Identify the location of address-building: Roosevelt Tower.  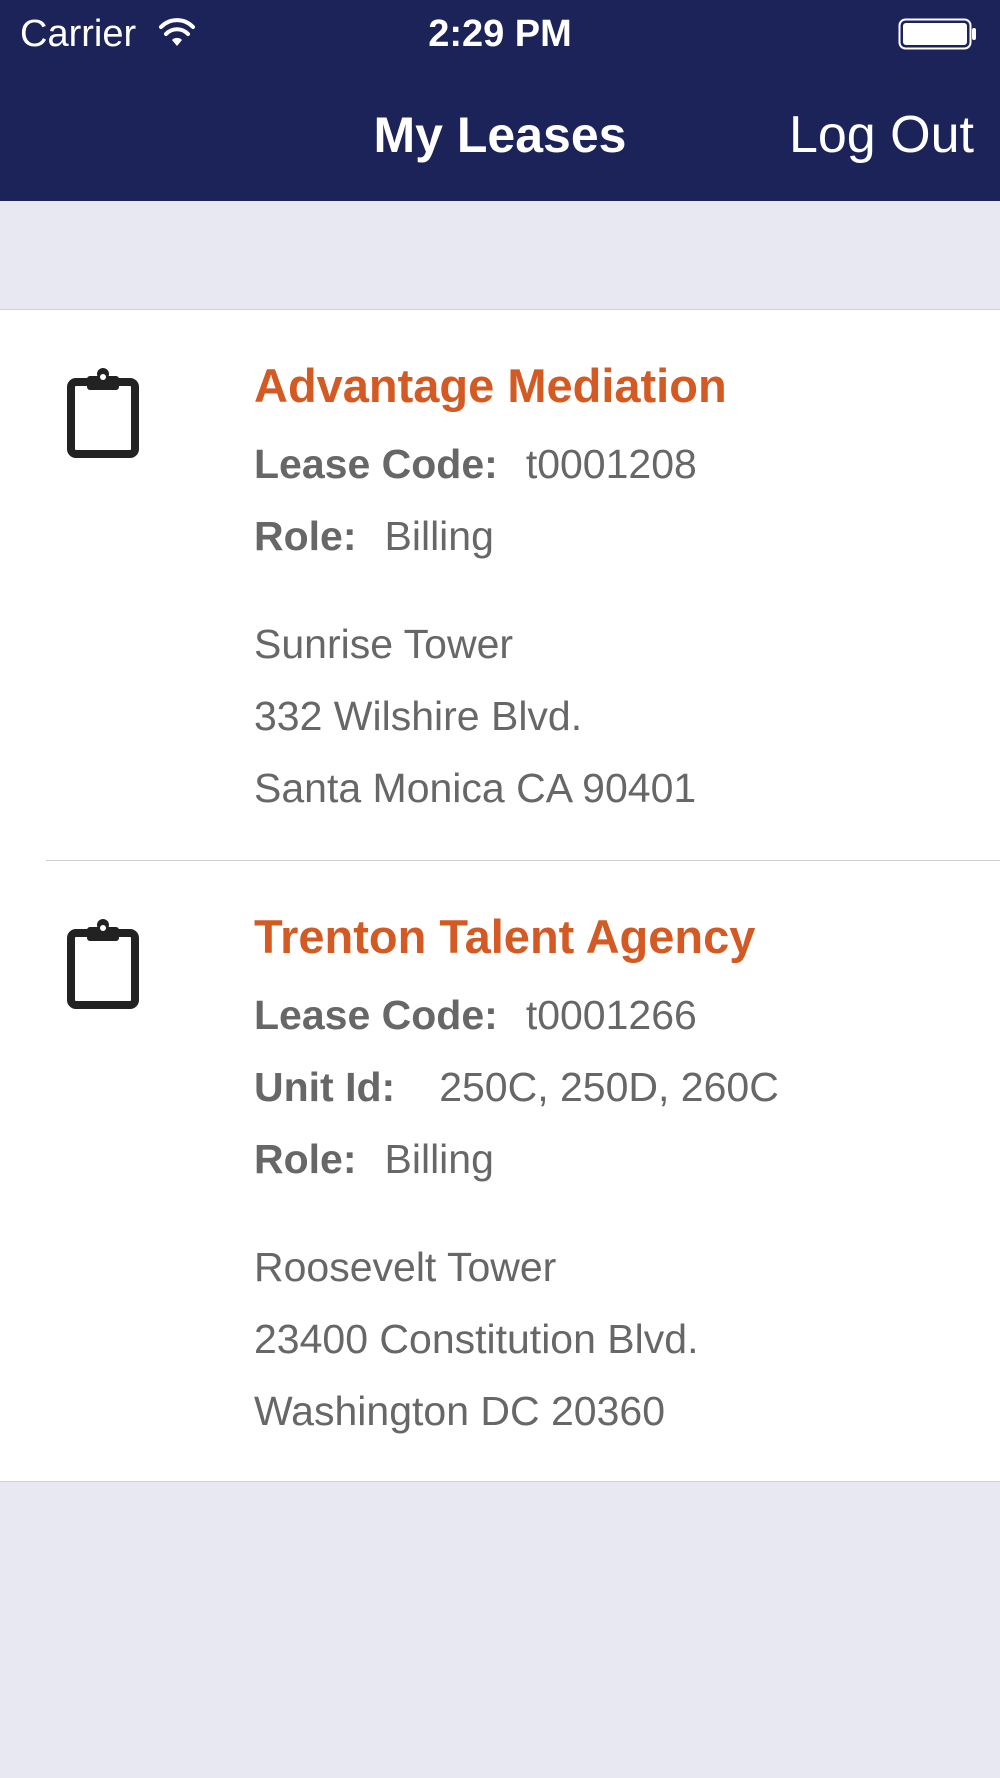
(405, 1267).